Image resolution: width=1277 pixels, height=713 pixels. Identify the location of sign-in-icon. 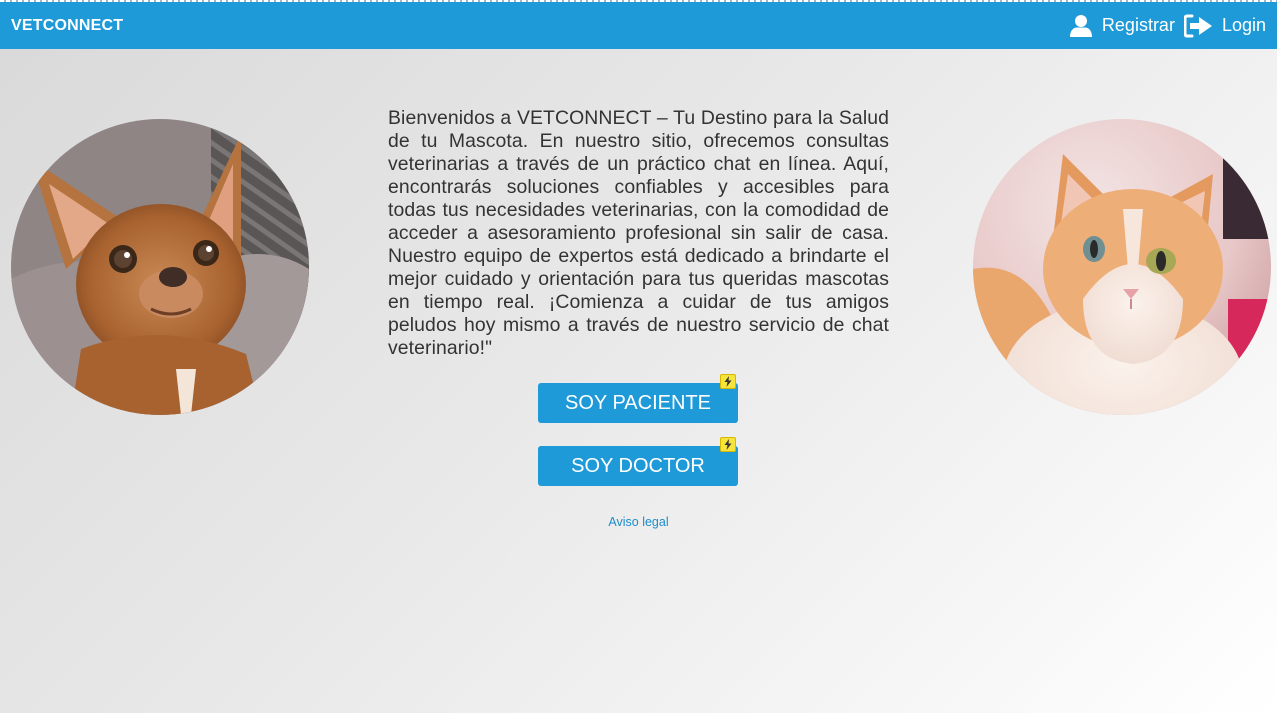
(1198, 26).